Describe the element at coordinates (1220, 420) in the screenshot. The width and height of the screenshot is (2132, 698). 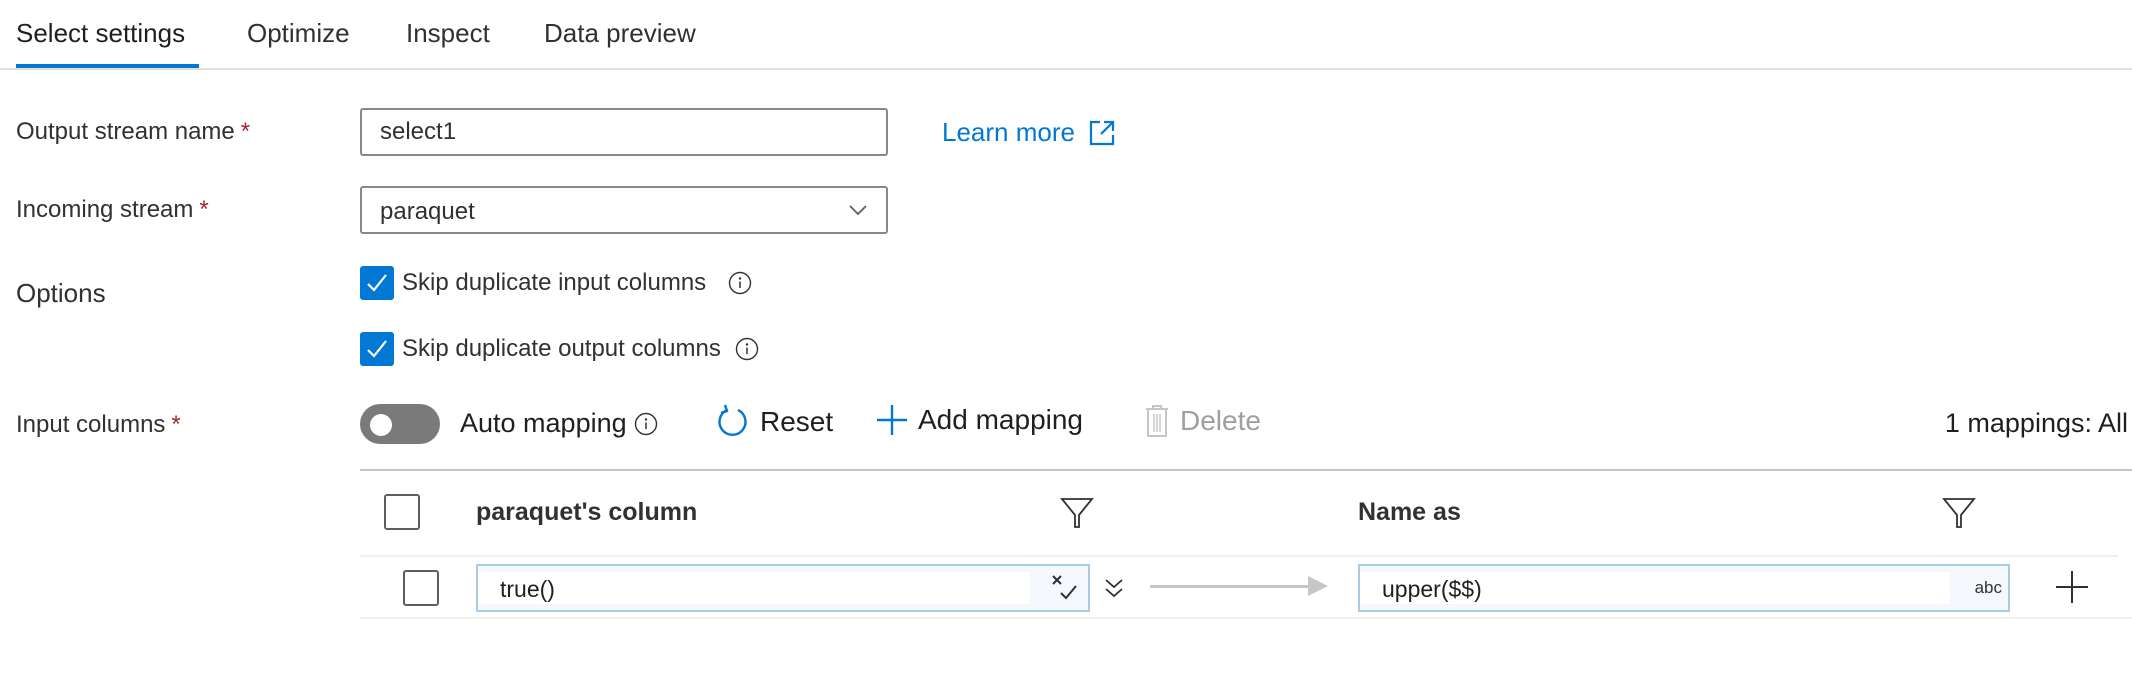
I see `delete-label: Delete` at that location.